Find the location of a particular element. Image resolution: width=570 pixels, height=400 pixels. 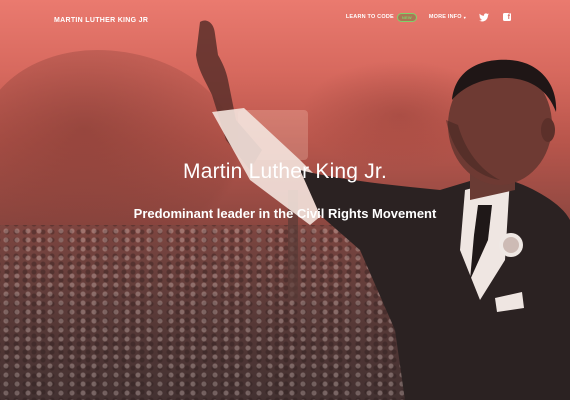

chevron-down-icon: ▾ is located at coordinates (464, 17).